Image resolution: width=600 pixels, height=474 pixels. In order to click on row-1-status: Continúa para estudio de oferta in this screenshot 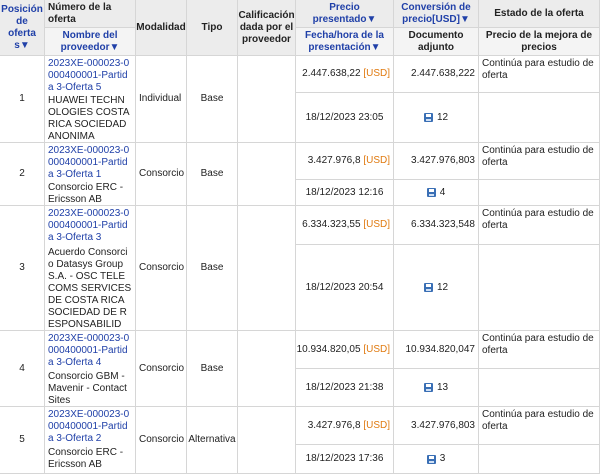, I will do `click(539, 74)`.